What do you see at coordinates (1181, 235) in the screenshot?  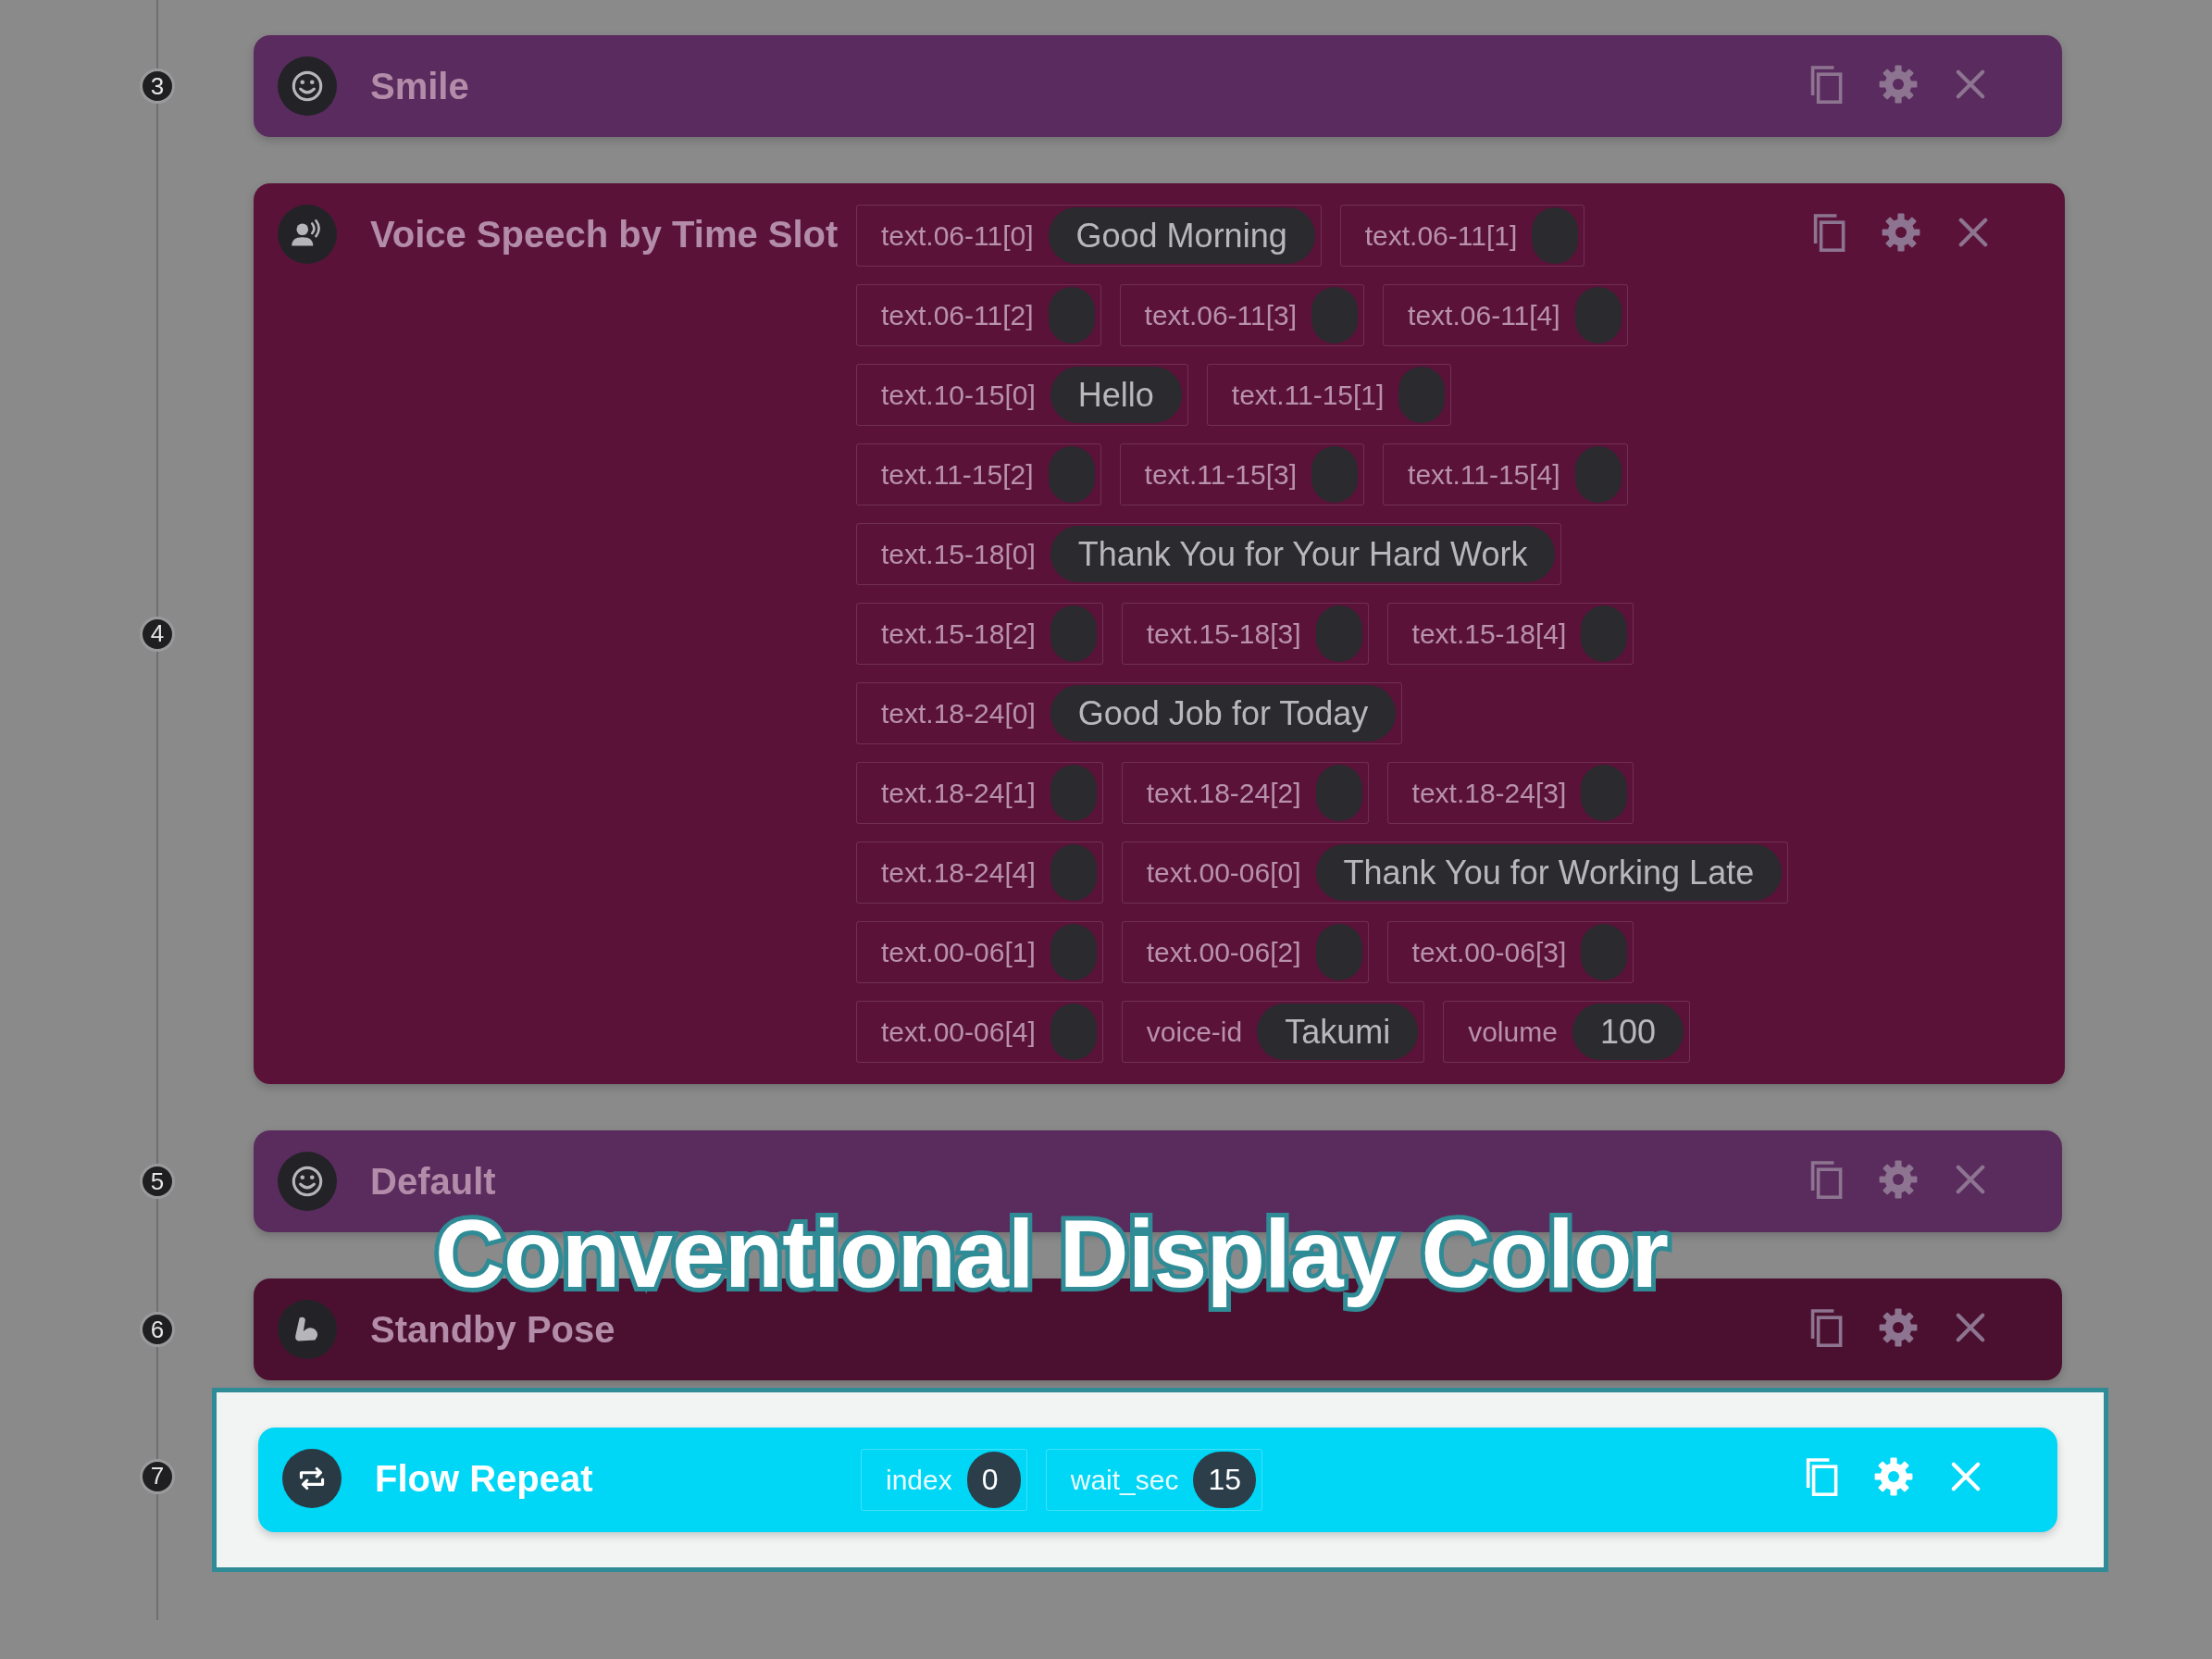 I see `parameter-value: Good Morning` at bounding box center [1181, 235].